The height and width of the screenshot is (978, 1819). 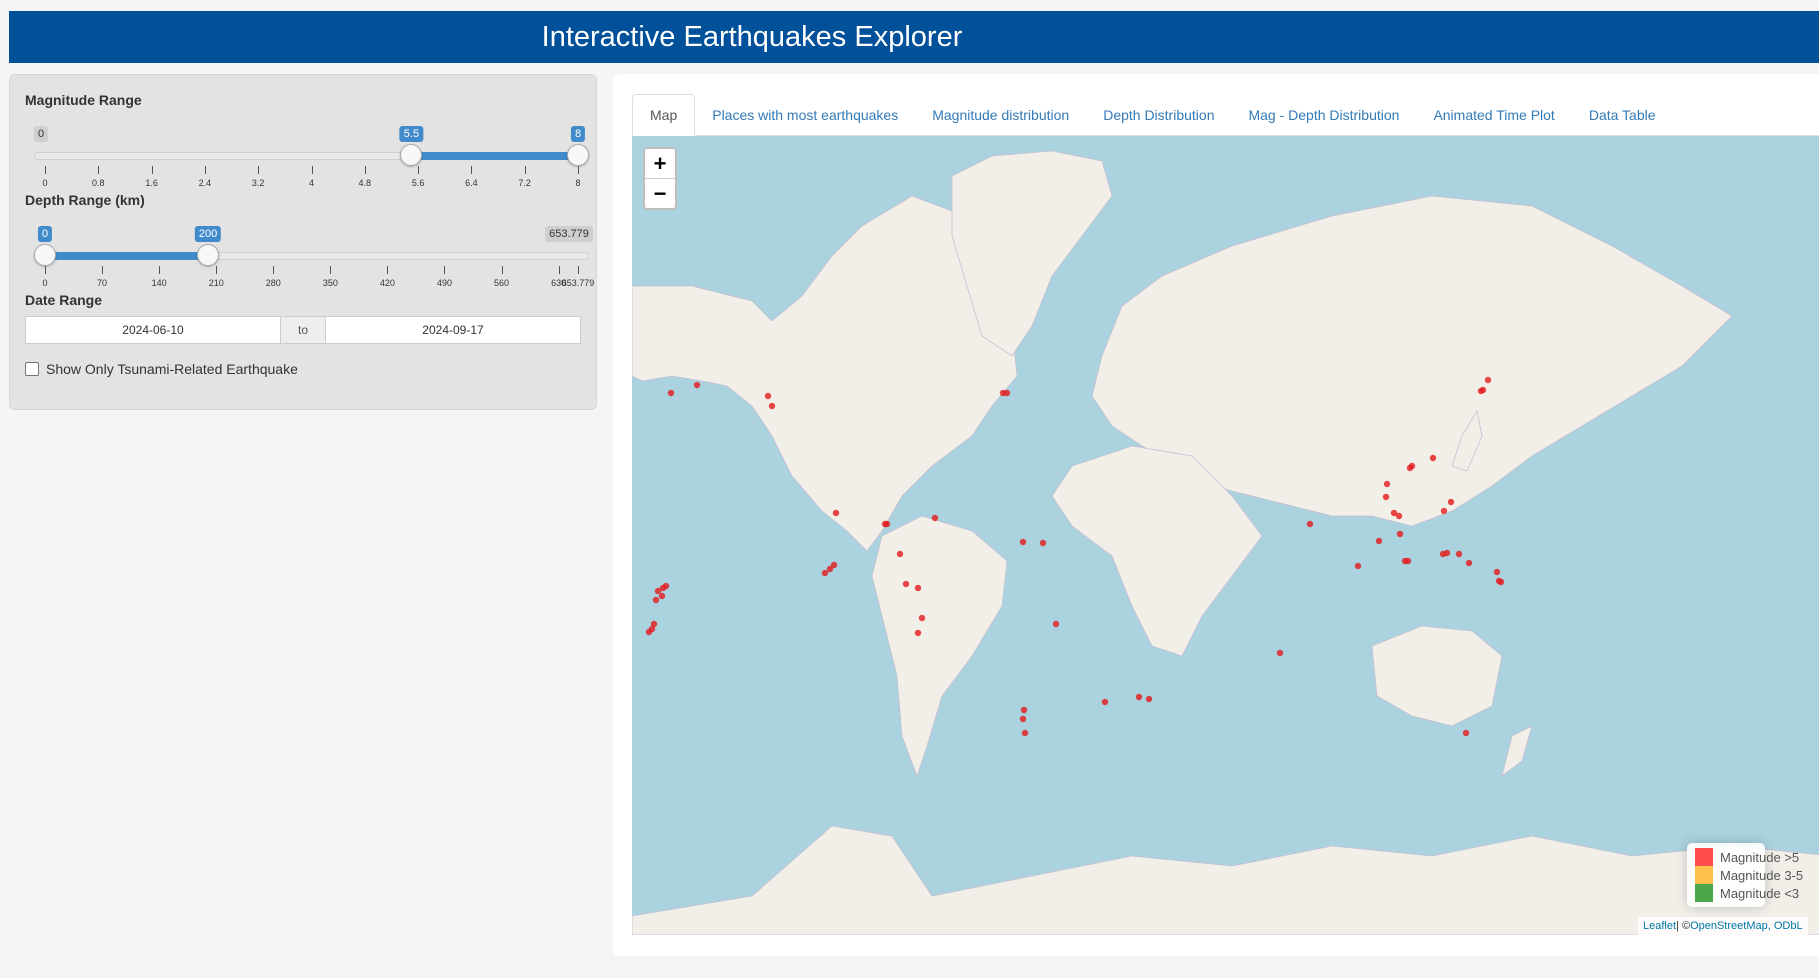 I want to click on magnitude-min-label: 0, so click(x=41, y=134).